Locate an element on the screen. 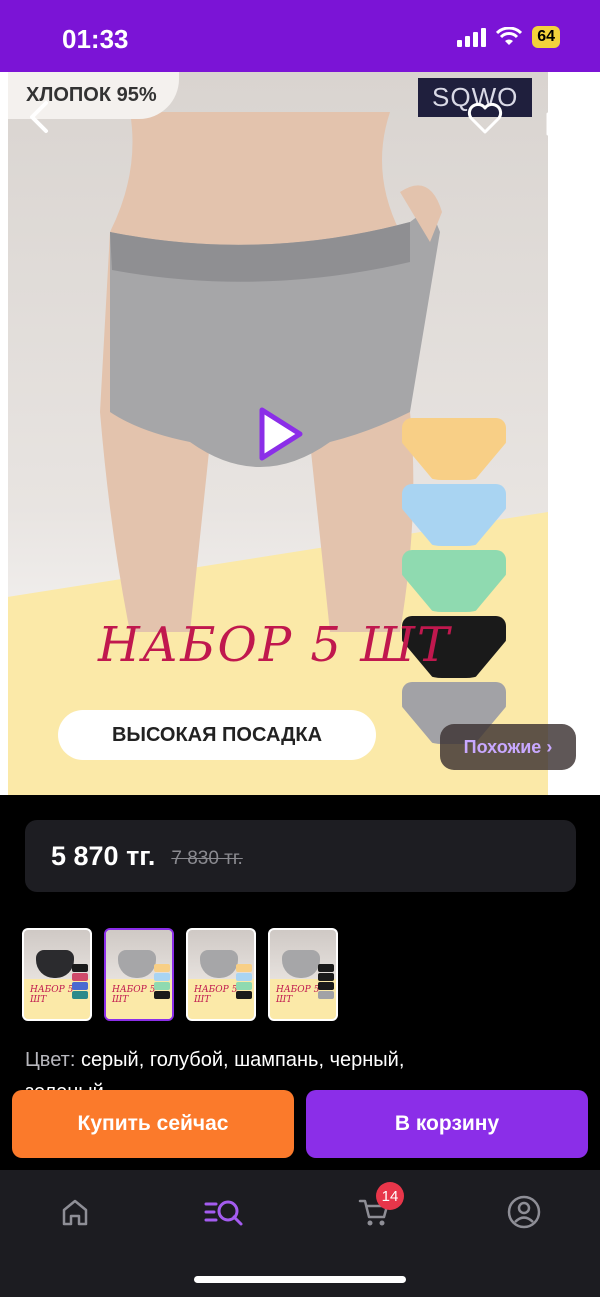 The width and height of the screenshot is (600, 1297). catalog-search-icon is located at coordinates (223, 1213).